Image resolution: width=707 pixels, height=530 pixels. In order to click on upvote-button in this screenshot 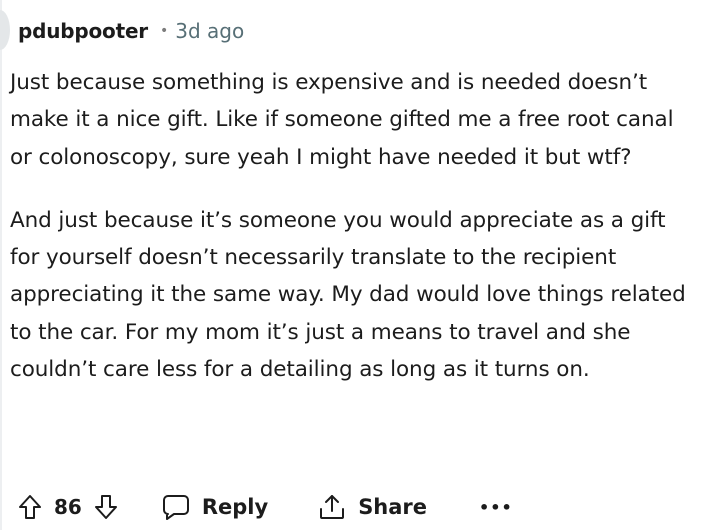, I will do `click(30, 507)`.